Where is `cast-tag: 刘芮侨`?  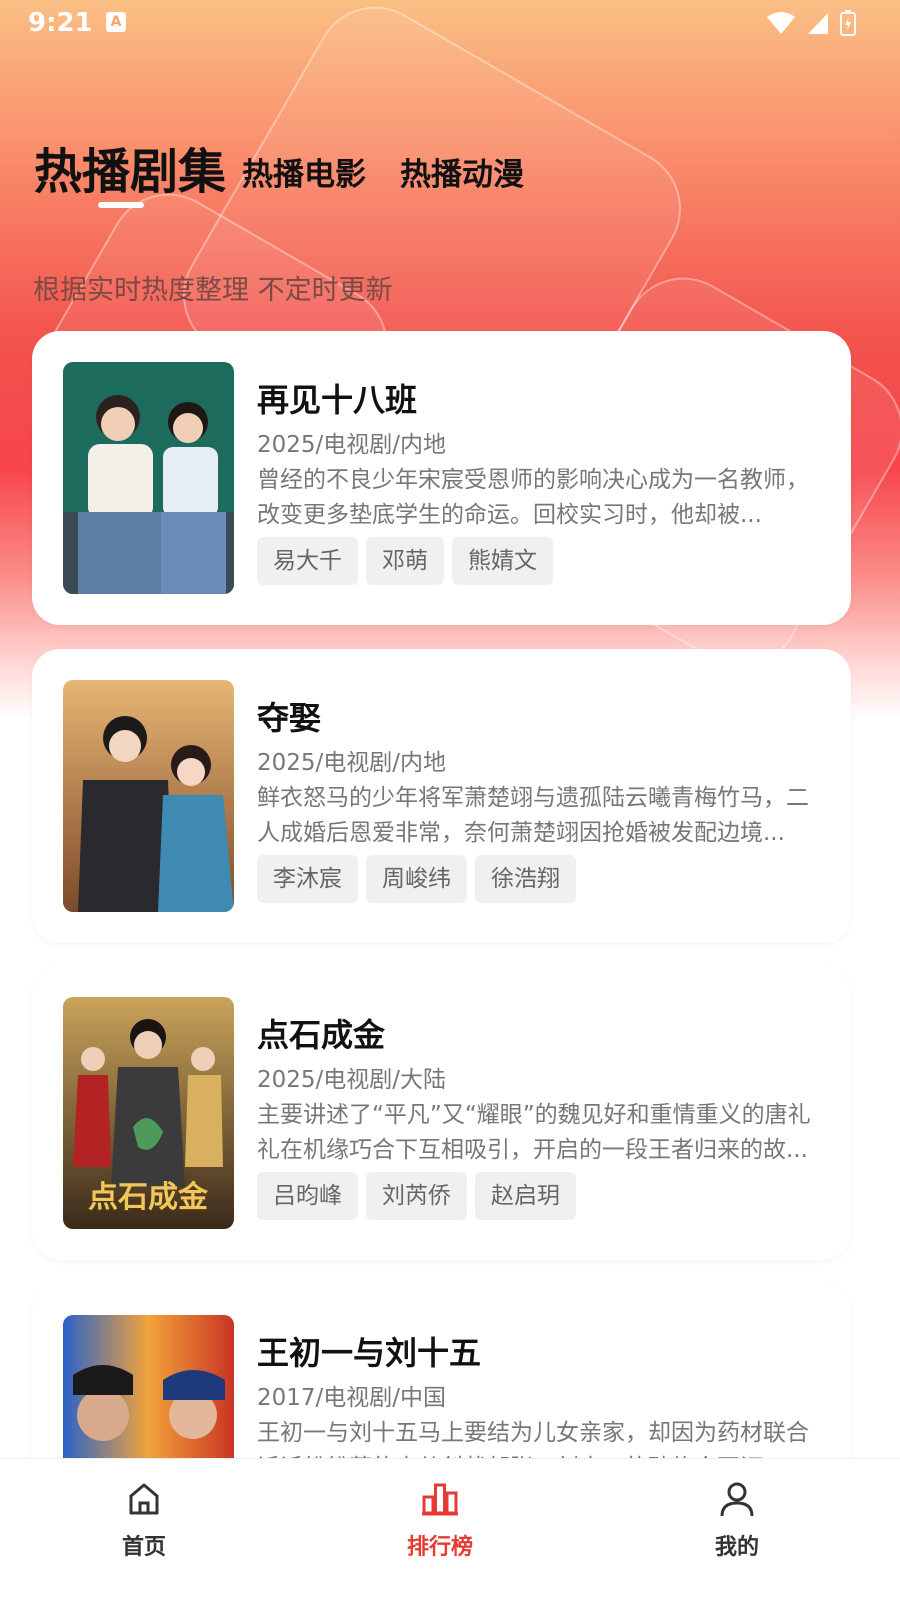
cast-tag: 刘芮侨 is located at coordinates (416, 1196).